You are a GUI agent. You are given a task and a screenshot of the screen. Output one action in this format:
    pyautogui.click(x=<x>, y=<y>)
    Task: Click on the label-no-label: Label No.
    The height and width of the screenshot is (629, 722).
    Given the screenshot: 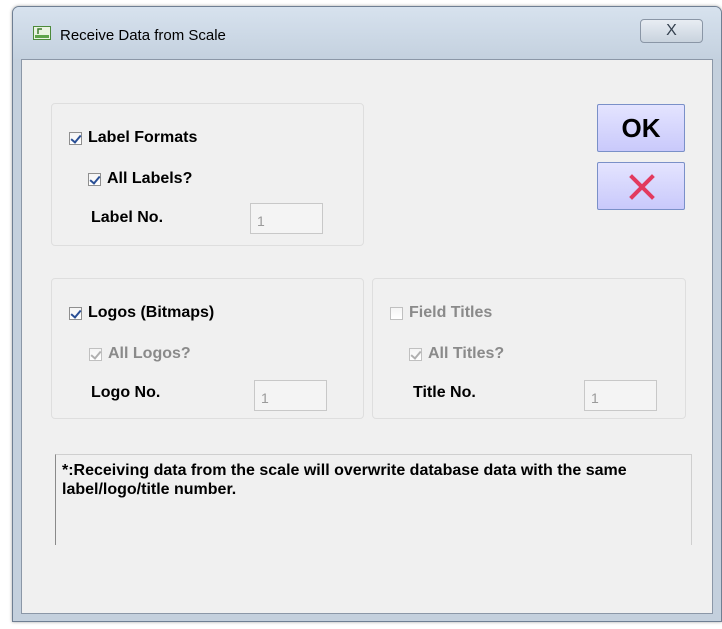 What is the action you would take?
    pyautogui.click(x=127, y=217)
    